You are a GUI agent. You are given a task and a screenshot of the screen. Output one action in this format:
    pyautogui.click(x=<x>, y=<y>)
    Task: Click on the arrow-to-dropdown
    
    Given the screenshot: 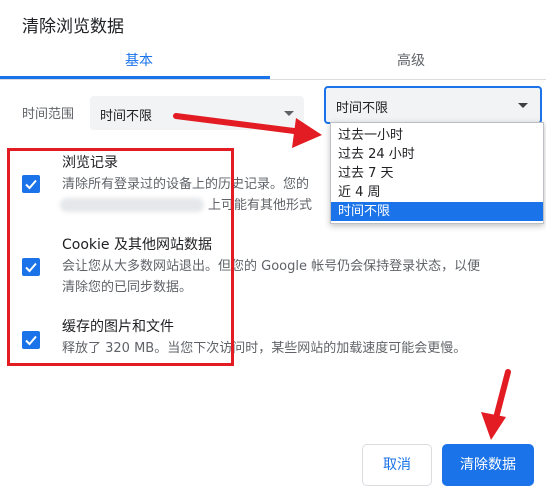 What is the action you would take?
    pyautogui.click(x=247, y=130)
    